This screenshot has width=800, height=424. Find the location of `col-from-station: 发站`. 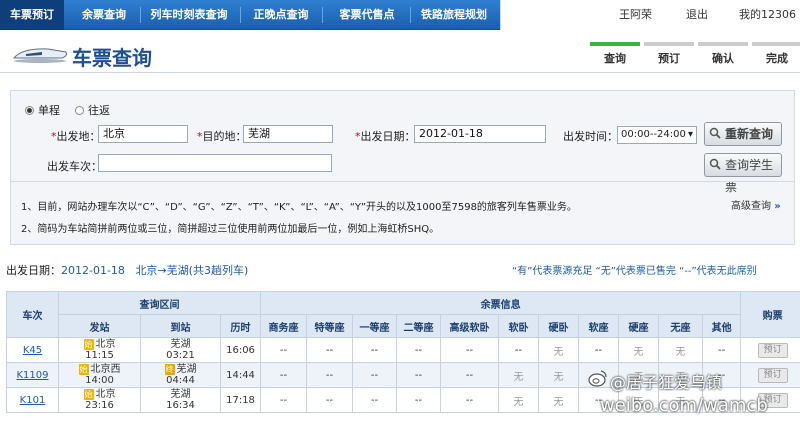

col-from-station: 发站 is located at coordinates (99, 326).